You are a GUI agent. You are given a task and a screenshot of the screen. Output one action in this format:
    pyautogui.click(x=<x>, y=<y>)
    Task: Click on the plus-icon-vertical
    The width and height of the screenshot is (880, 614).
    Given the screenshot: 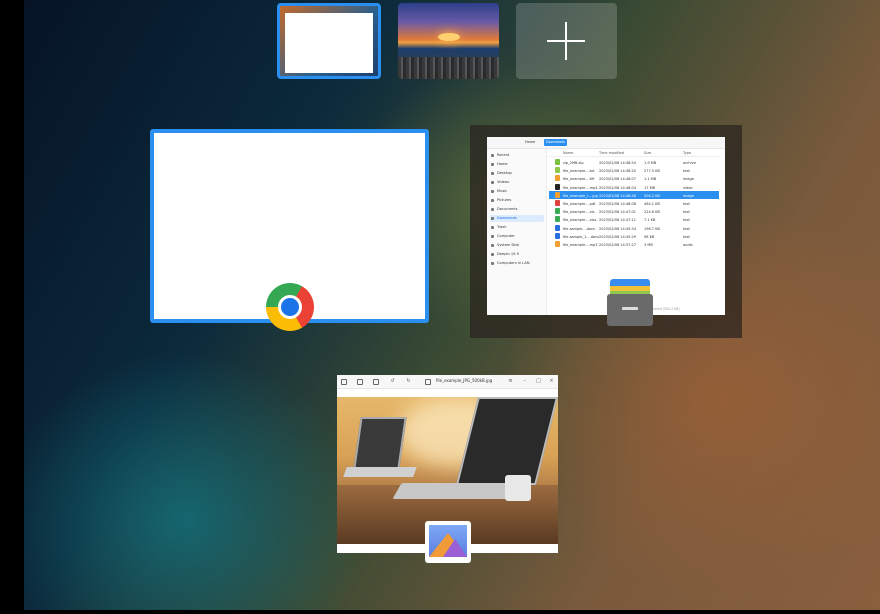 What is the action you would take?
    pyautogui.click(x=566, y=41)
    